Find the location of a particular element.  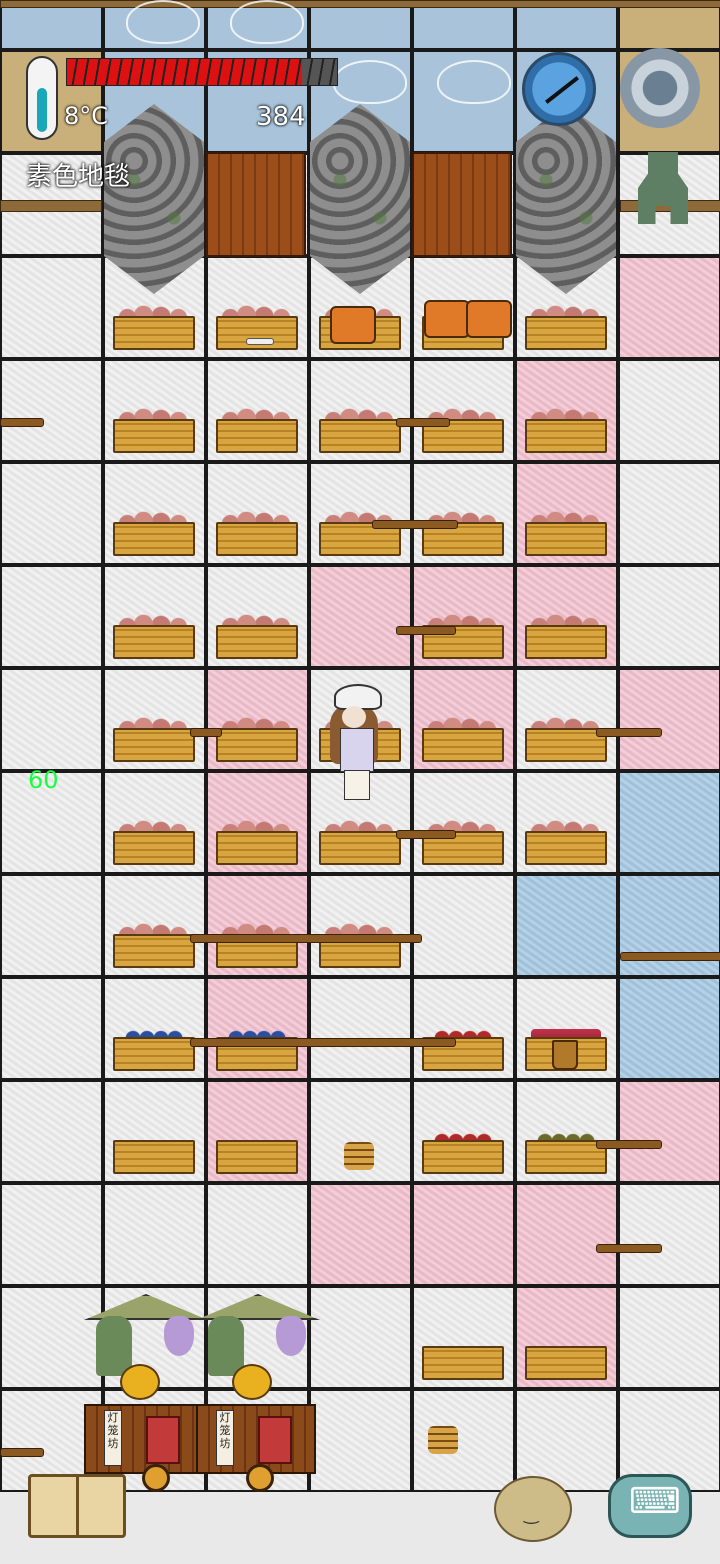

compass-icon is located at coordinates (559, 89).